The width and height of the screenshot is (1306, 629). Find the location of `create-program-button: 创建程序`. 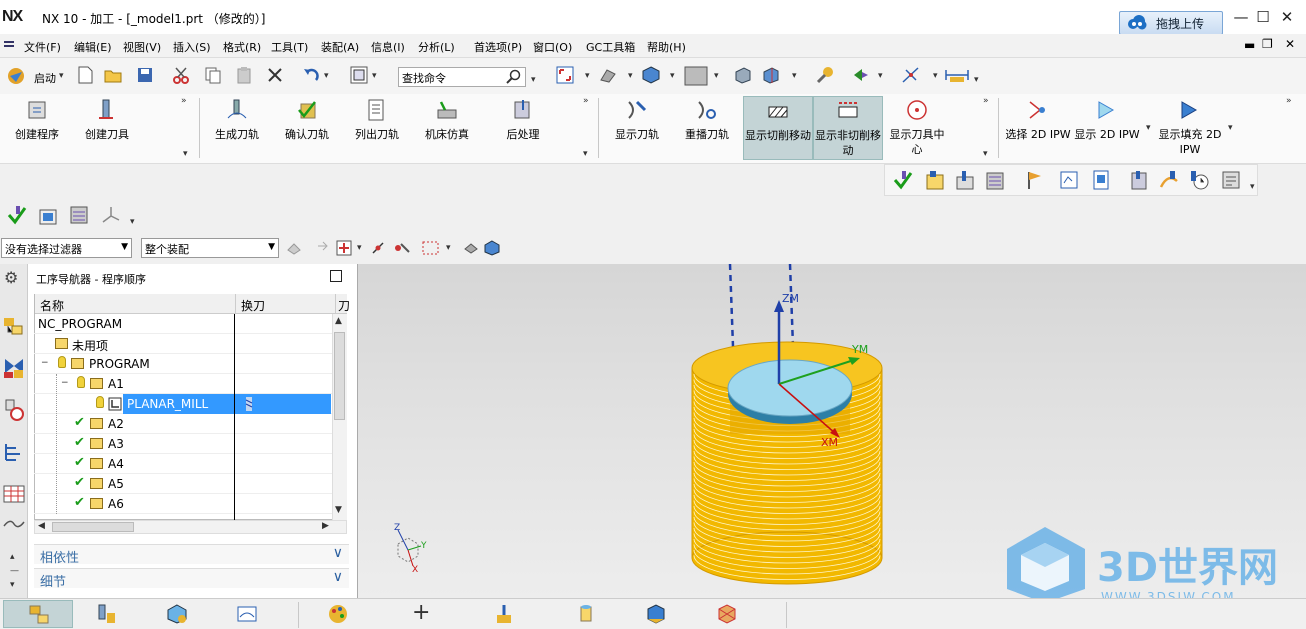

create-program-button: 创建程序 is located at coordinates (37, 120).